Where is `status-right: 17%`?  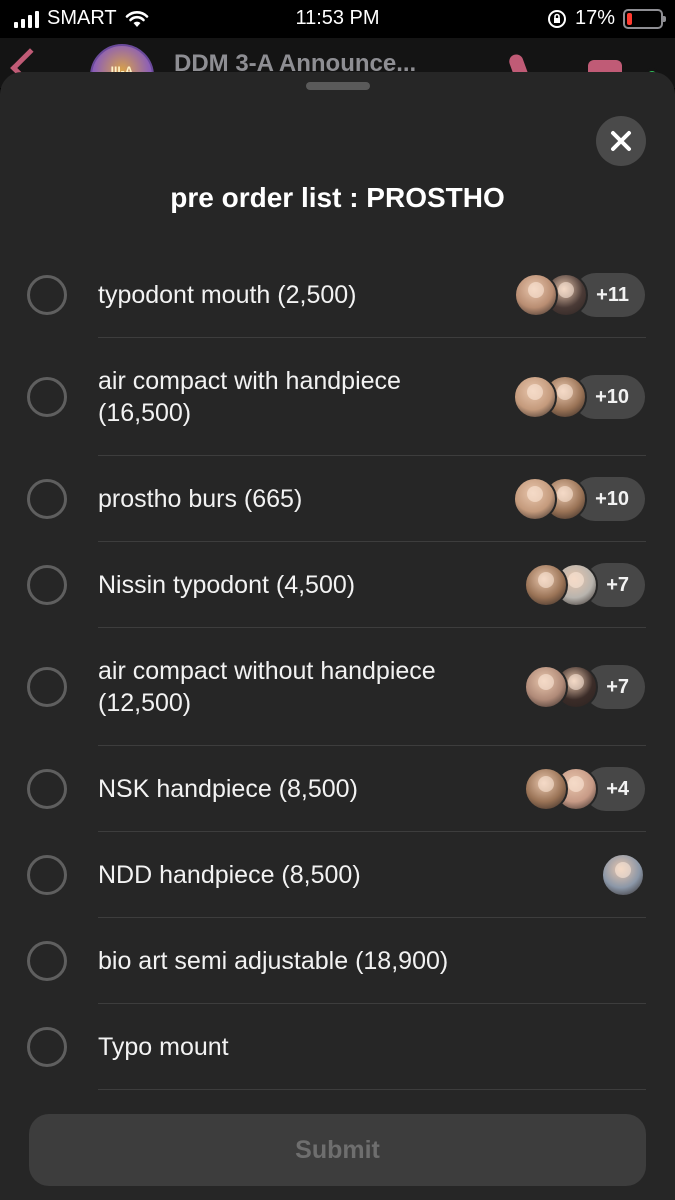 status-right: 17% is located at coordinates (606, 18).